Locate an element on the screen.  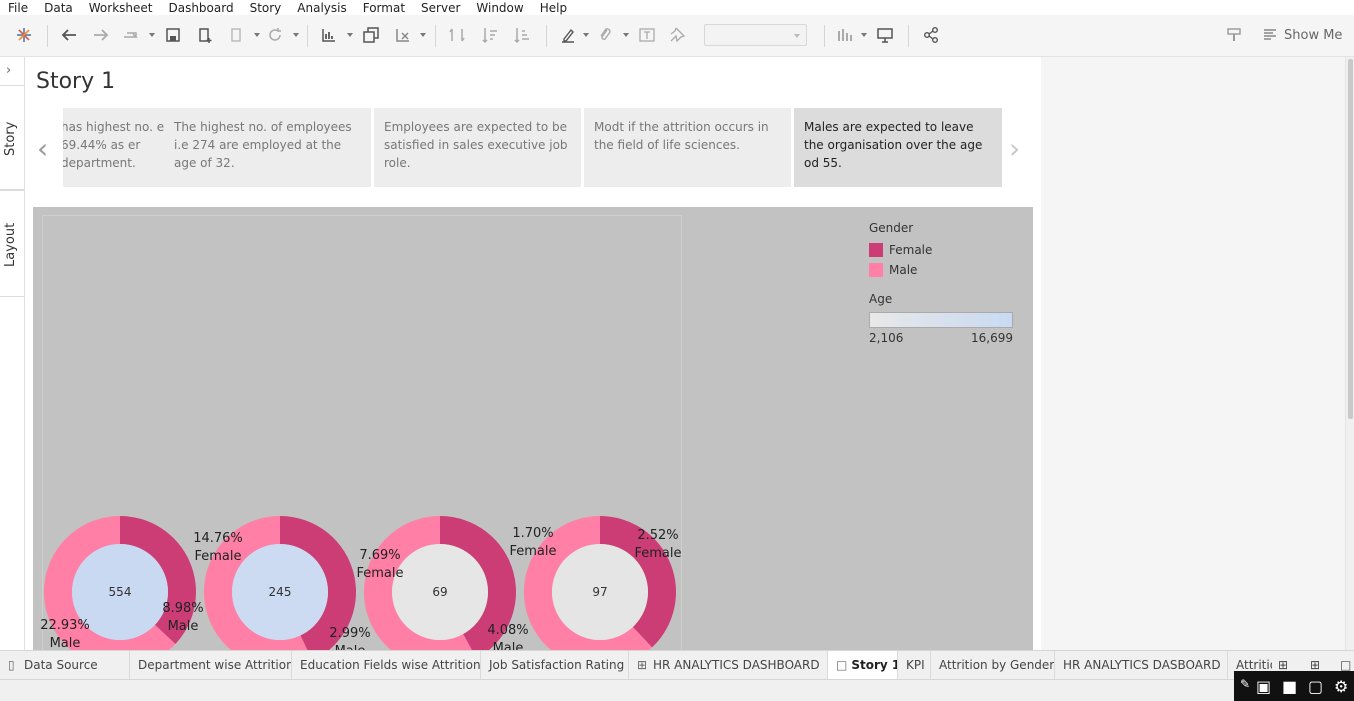
tab-story-1: □ Story 1 is located at coordinates (863, 665).